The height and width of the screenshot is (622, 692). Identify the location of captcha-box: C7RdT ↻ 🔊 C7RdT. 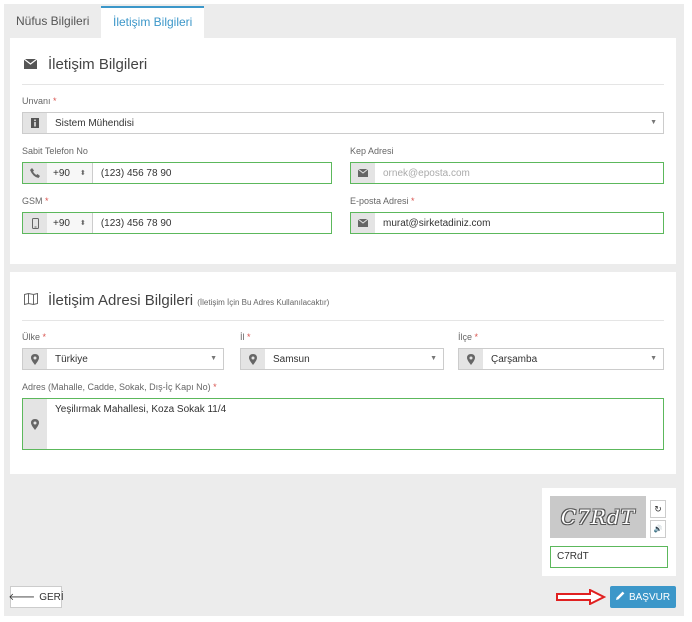
(609, 532).